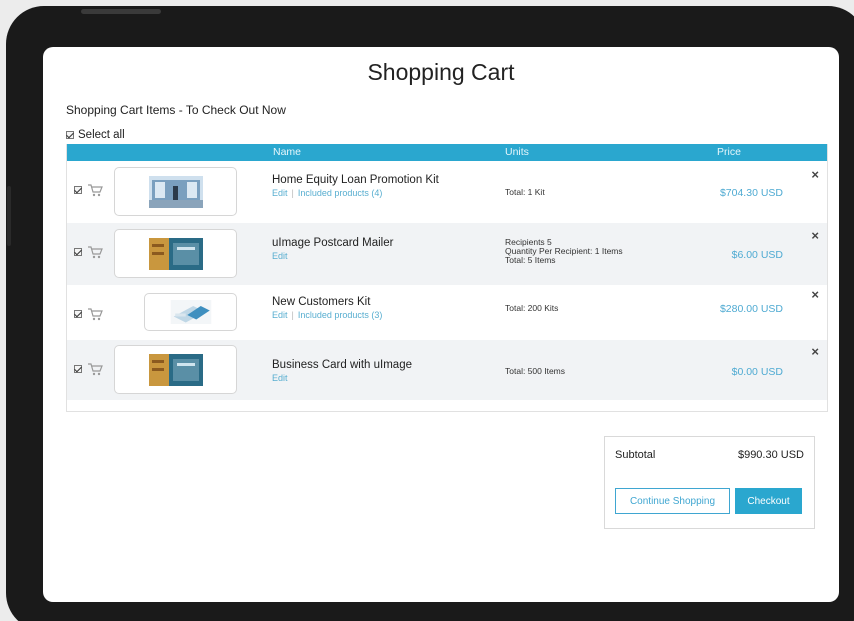 The width and height of the screenshot is (854, 621). I want to click on cart-section-title: Shopping Cart Items - To Check Out Now, so click(176, 110).